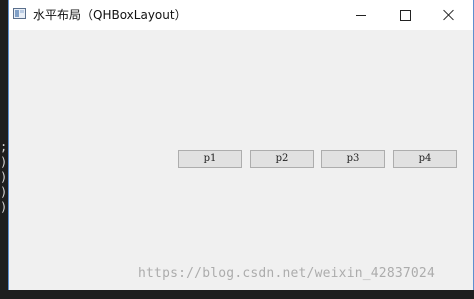  I want to click on close-icon, so click(449, 15).